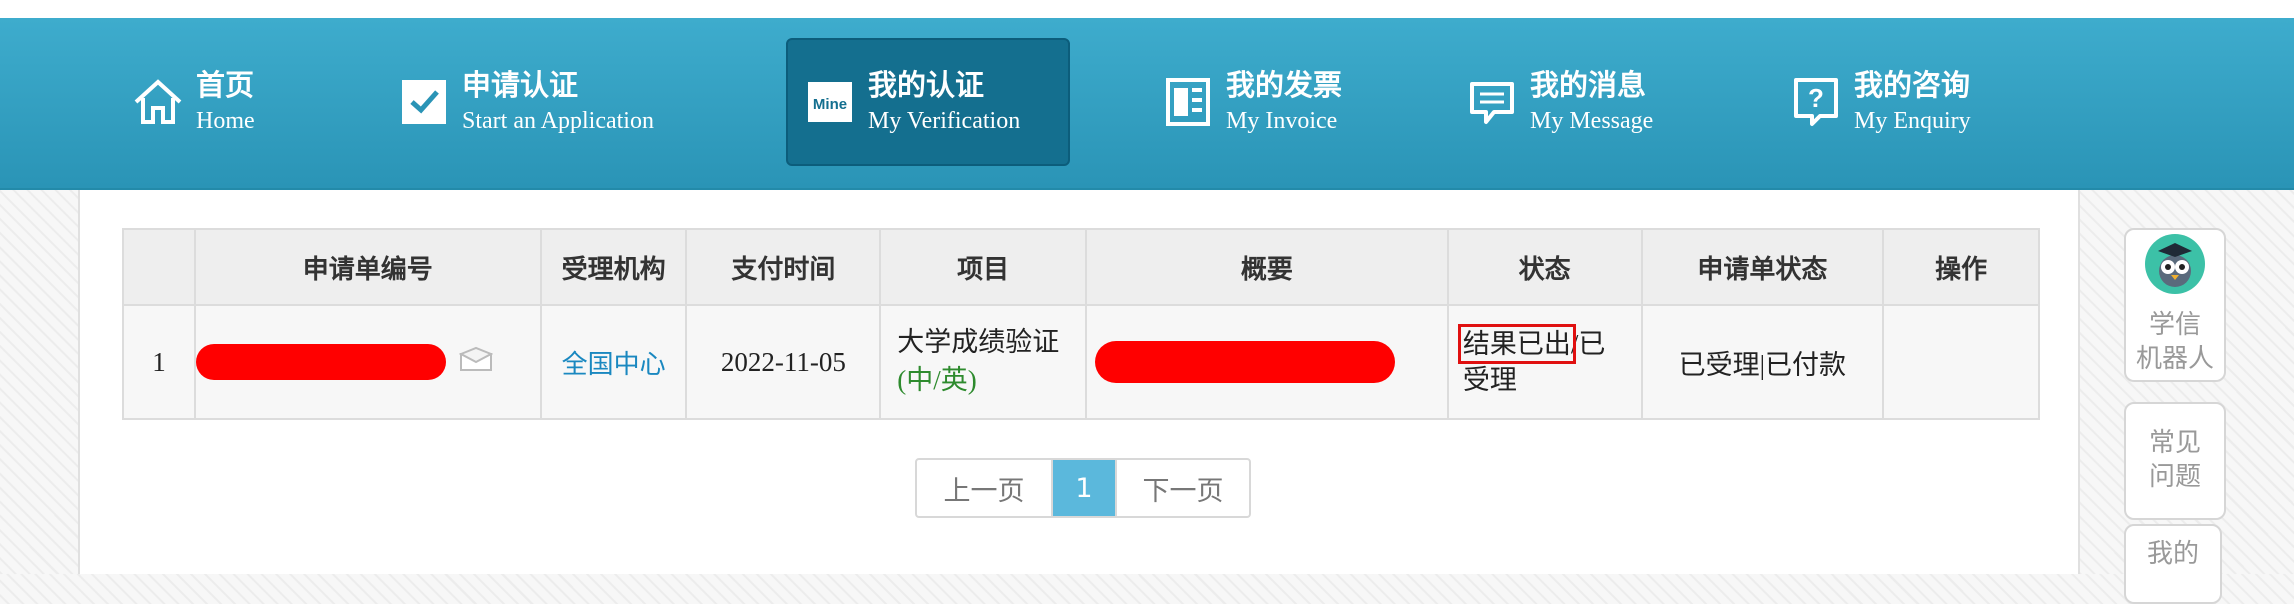 The height and width of the screenshot is (604, 2294). I want to click on project-language: (中/英), so click(937, 380).